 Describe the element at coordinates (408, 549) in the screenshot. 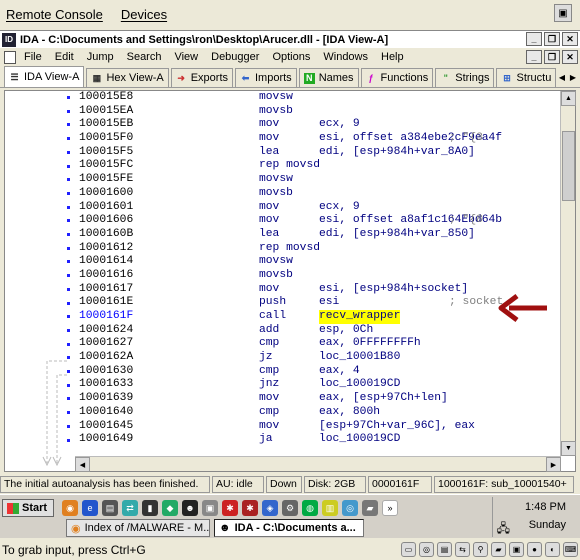

I see `hdd-icon: ▭` at that location.